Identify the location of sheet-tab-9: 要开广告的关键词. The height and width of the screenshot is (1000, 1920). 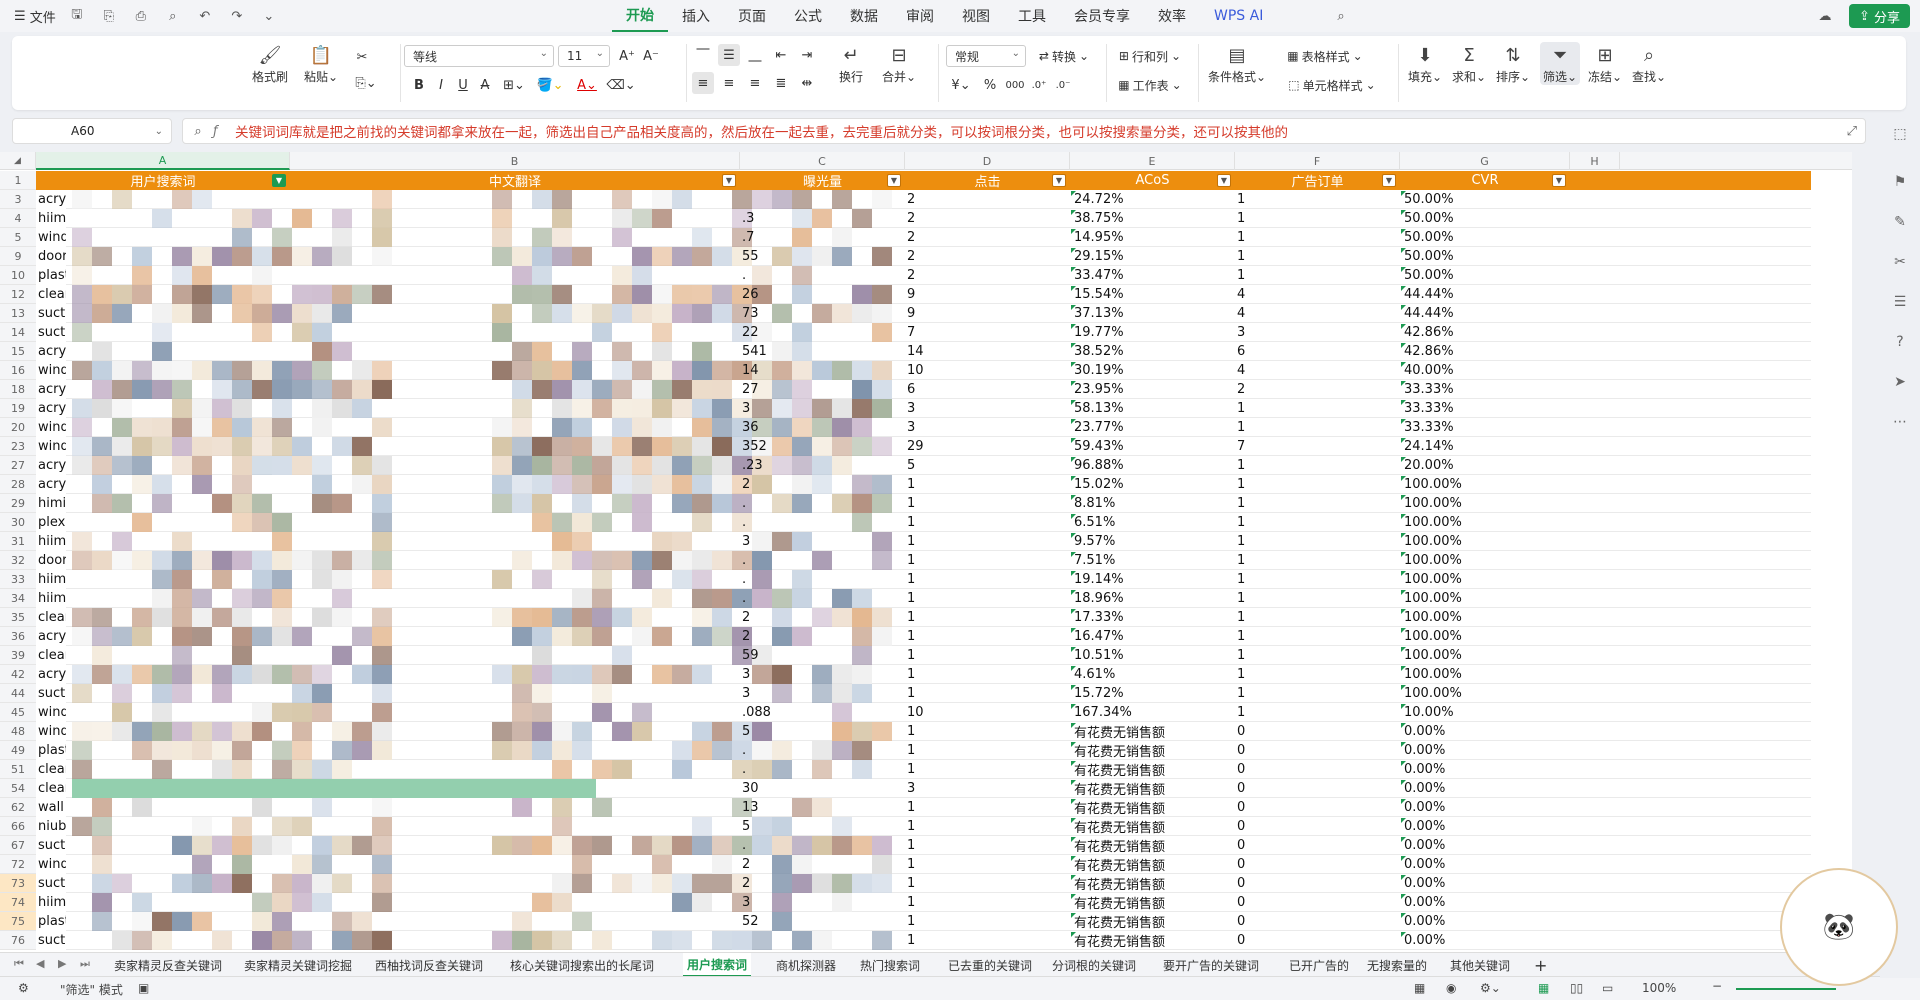
(1211, 965).